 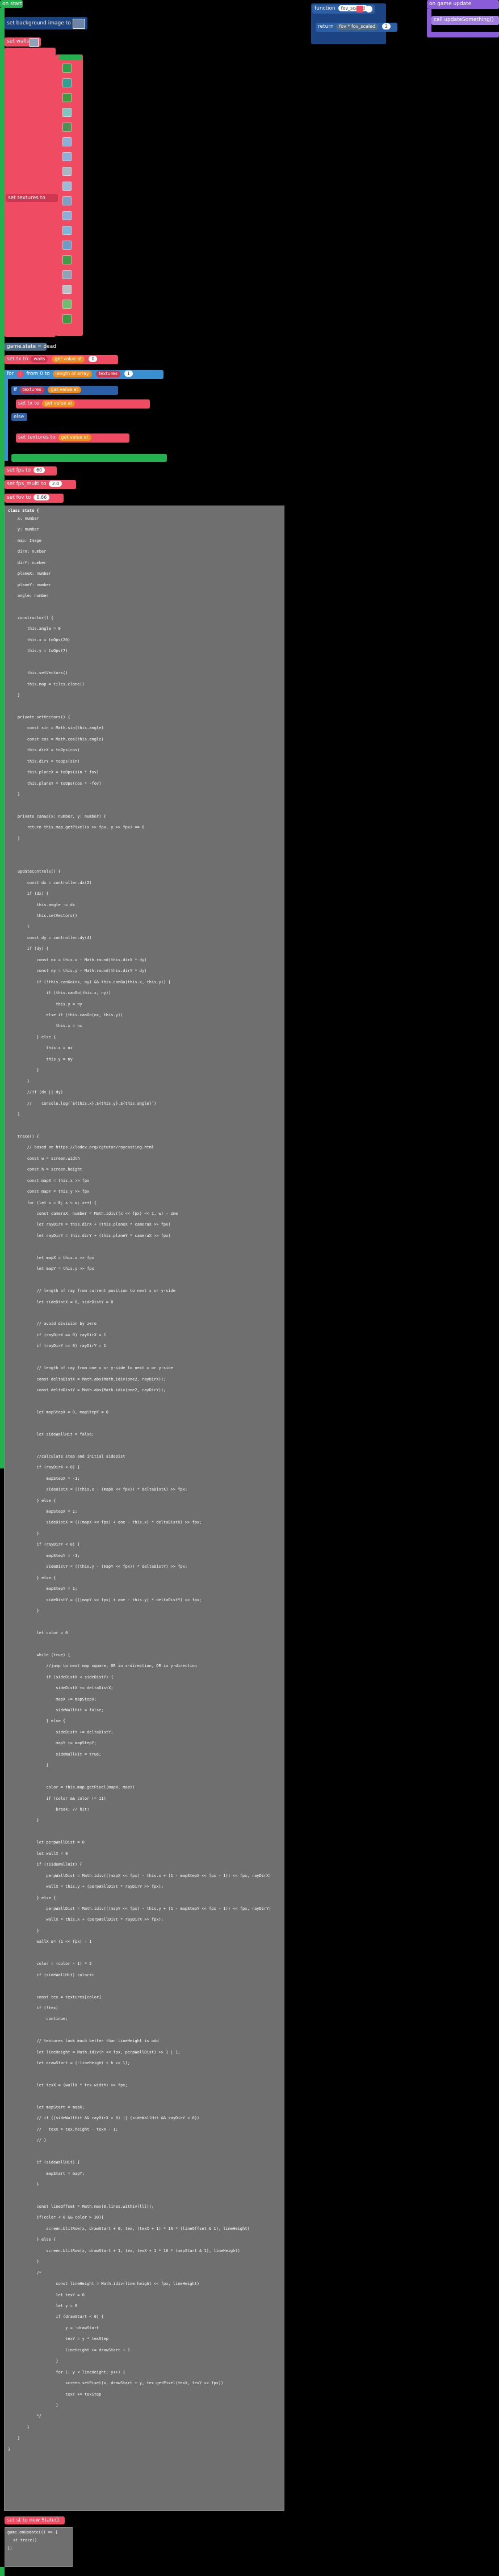 What do you see at coordinates (35, 42) in the screenshot?
I see `walls-image-thumbnail` at bounding box center [35, 42].